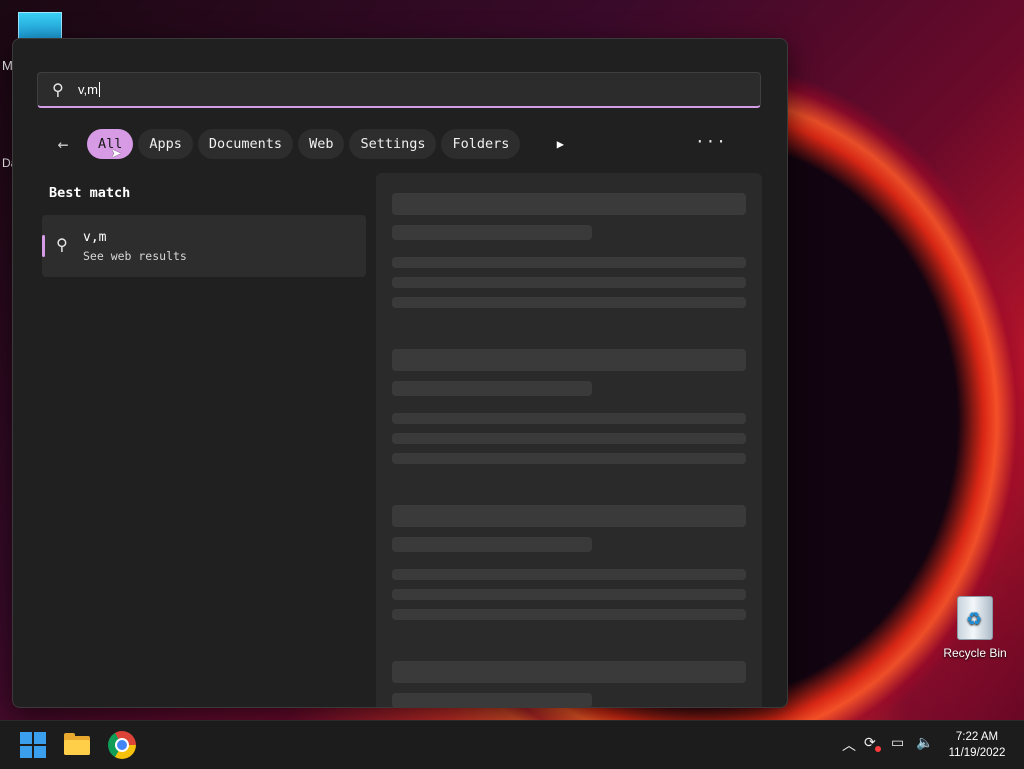  What do you see at coordinates (924, 743) in the screenshot?
I see `volume-icon: 🔈` at bounding box center [924, 743].